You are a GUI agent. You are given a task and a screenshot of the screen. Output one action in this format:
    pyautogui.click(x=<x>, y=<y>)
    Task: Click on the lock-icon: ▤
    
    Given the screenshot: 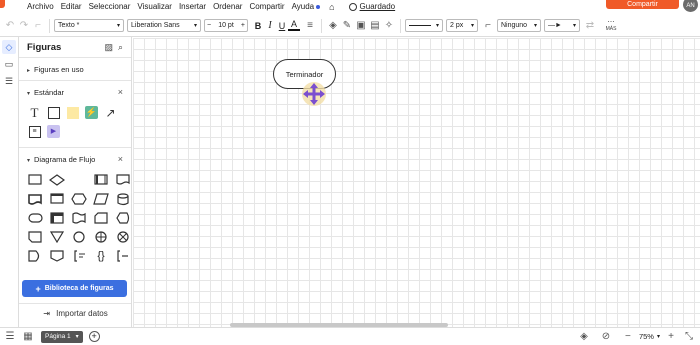 What is the action you would take?
    pyautogui.click(x=375, y=25)
    